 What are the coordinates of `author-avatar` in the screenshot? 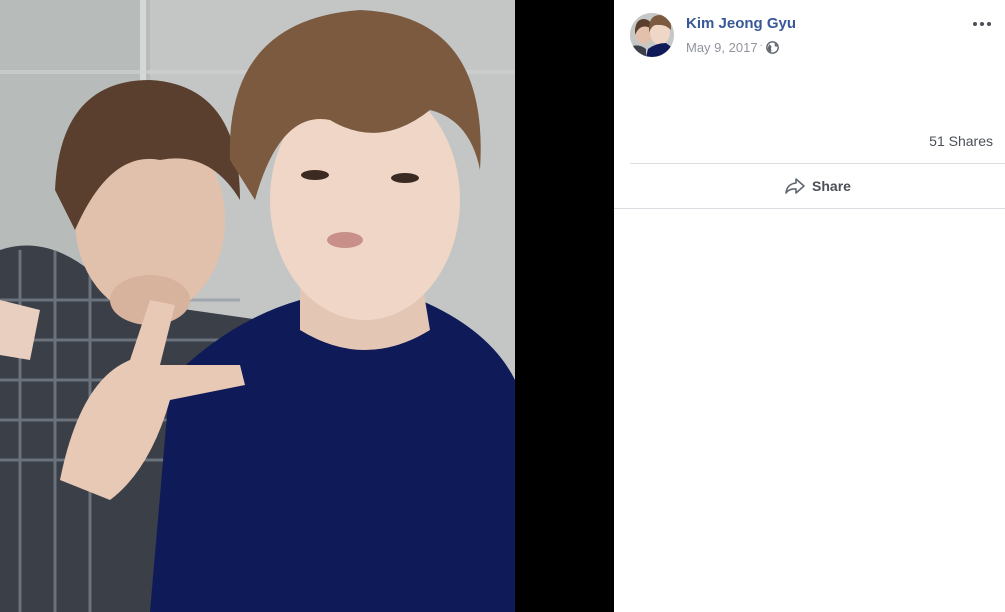 It's located at (652, 35).